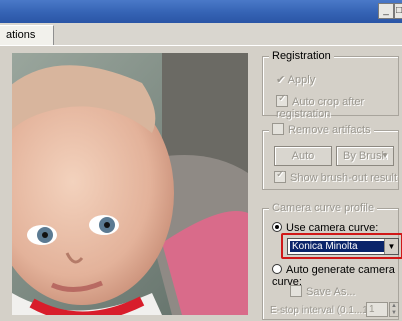 The height and width of the screenshot is (321, 402). Describe the element at coordinates (303, 156) in the screenshot. I see `auto-button: Auto` at that location.